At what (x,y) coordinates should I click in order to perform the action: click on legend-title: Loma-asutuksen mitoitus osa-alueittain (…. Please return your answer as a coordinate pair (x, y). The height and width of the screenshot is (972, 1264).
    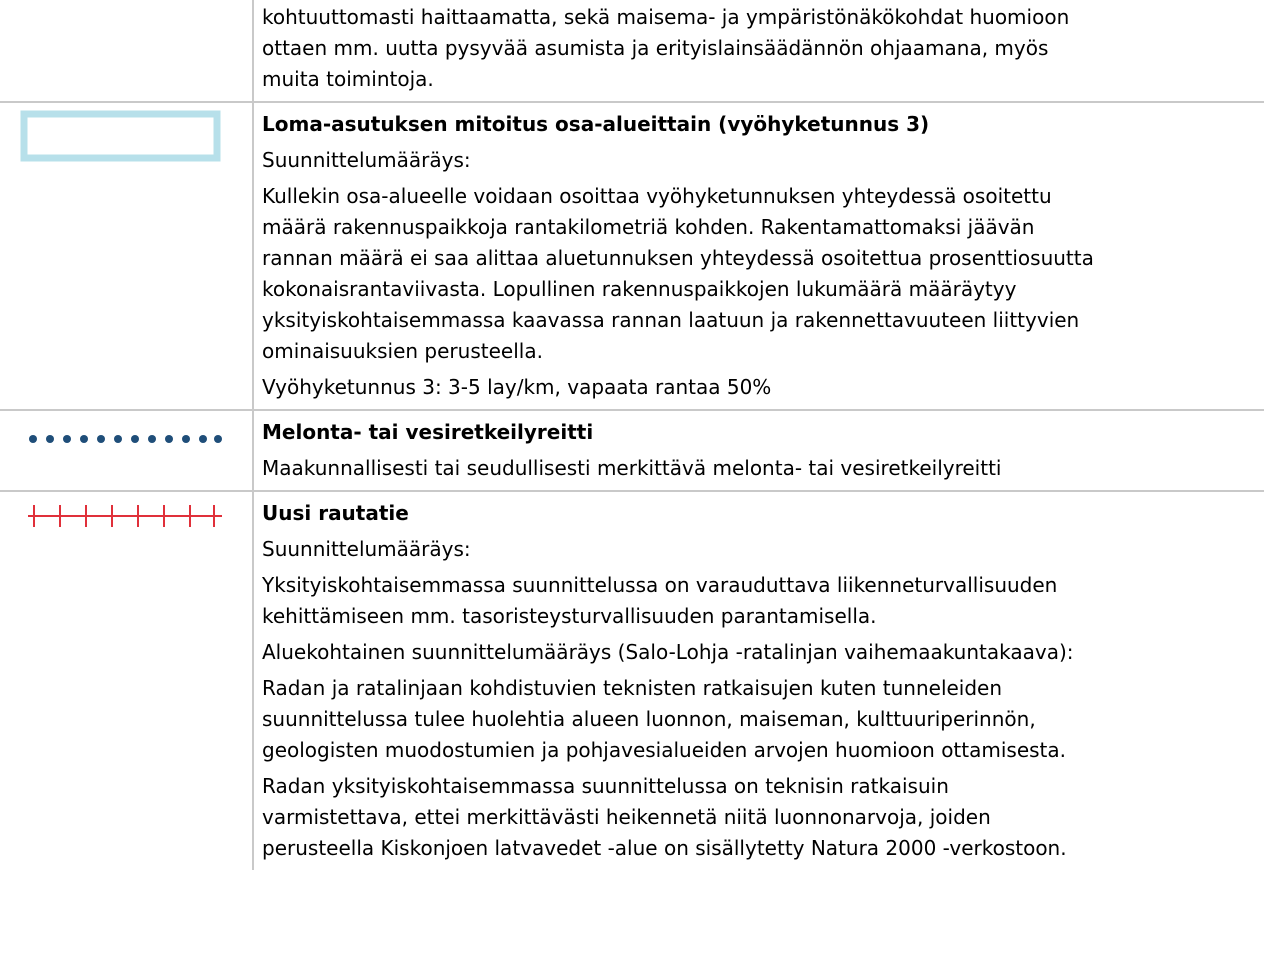
    Looking at the image, I should click on (596, 124).